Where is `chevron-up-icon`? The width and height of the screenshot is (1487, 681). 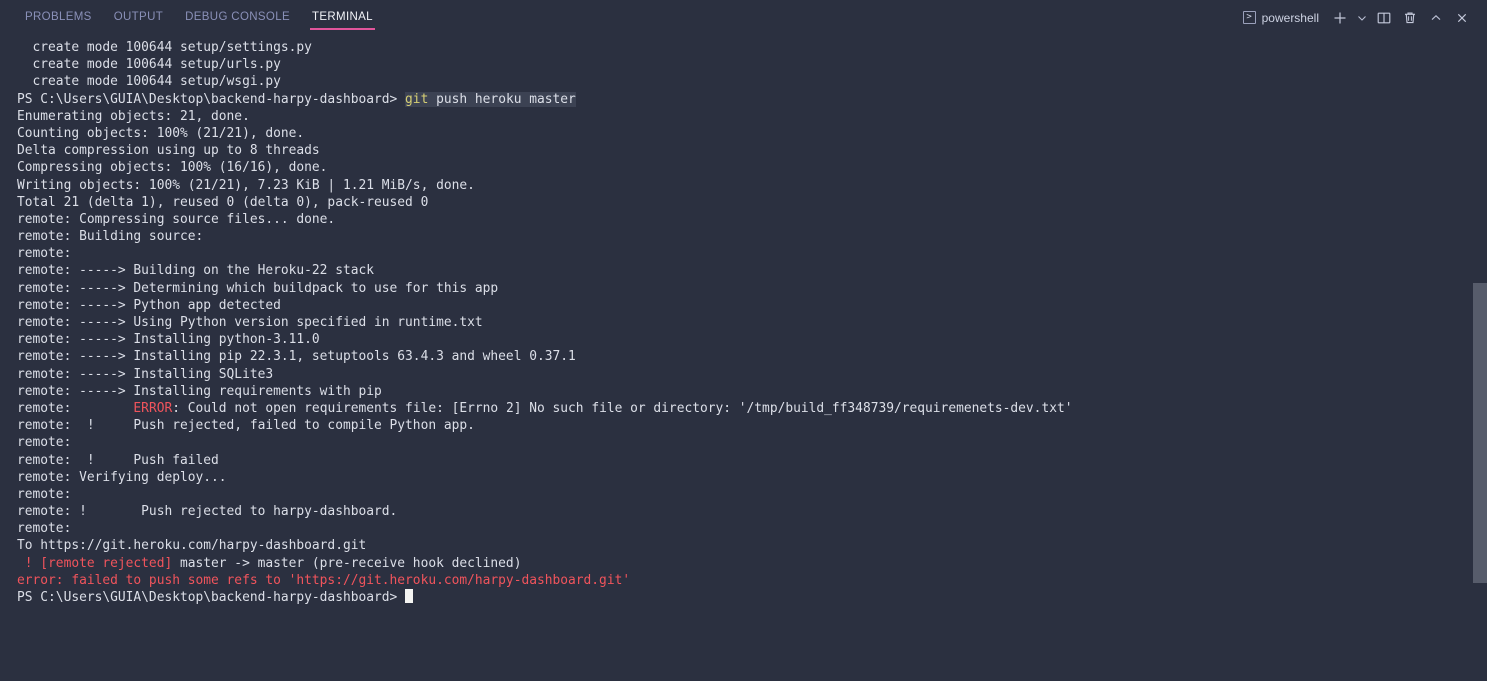 chevron-up-icon is located at coordinates (1436, 17).